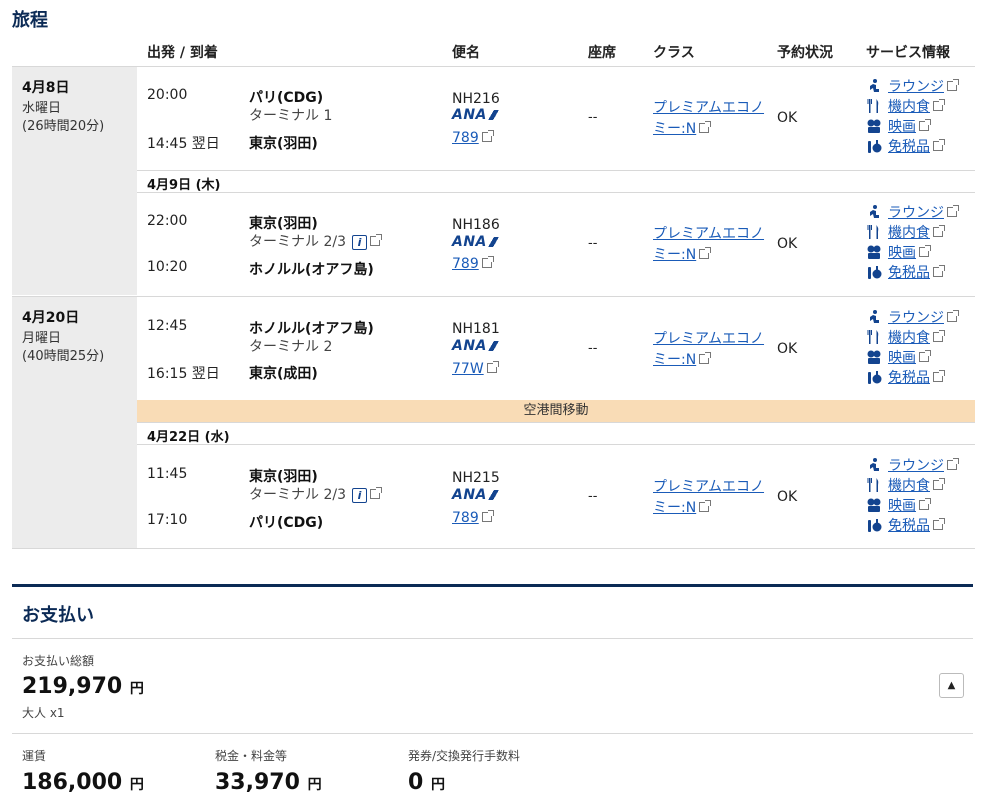  What do you see at coordinates (268, 782) in the screenshot?
I see `tax-amount: 33,970 円` at bounding box center [268, 782].